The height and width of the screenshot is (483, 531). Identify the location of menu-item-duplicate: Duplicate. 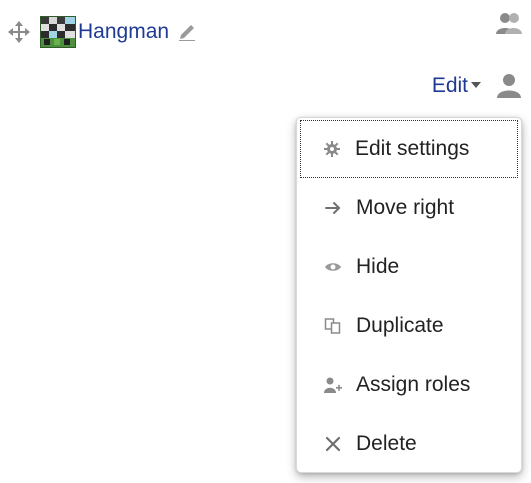
(409, 326).